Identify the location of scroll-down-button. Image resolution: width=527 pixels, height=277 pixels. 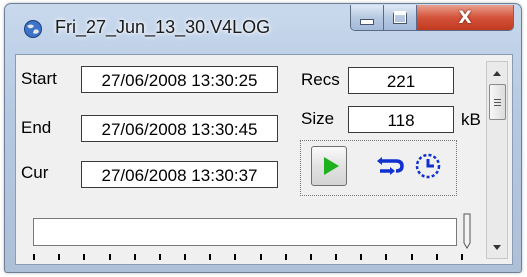
(497, 247).